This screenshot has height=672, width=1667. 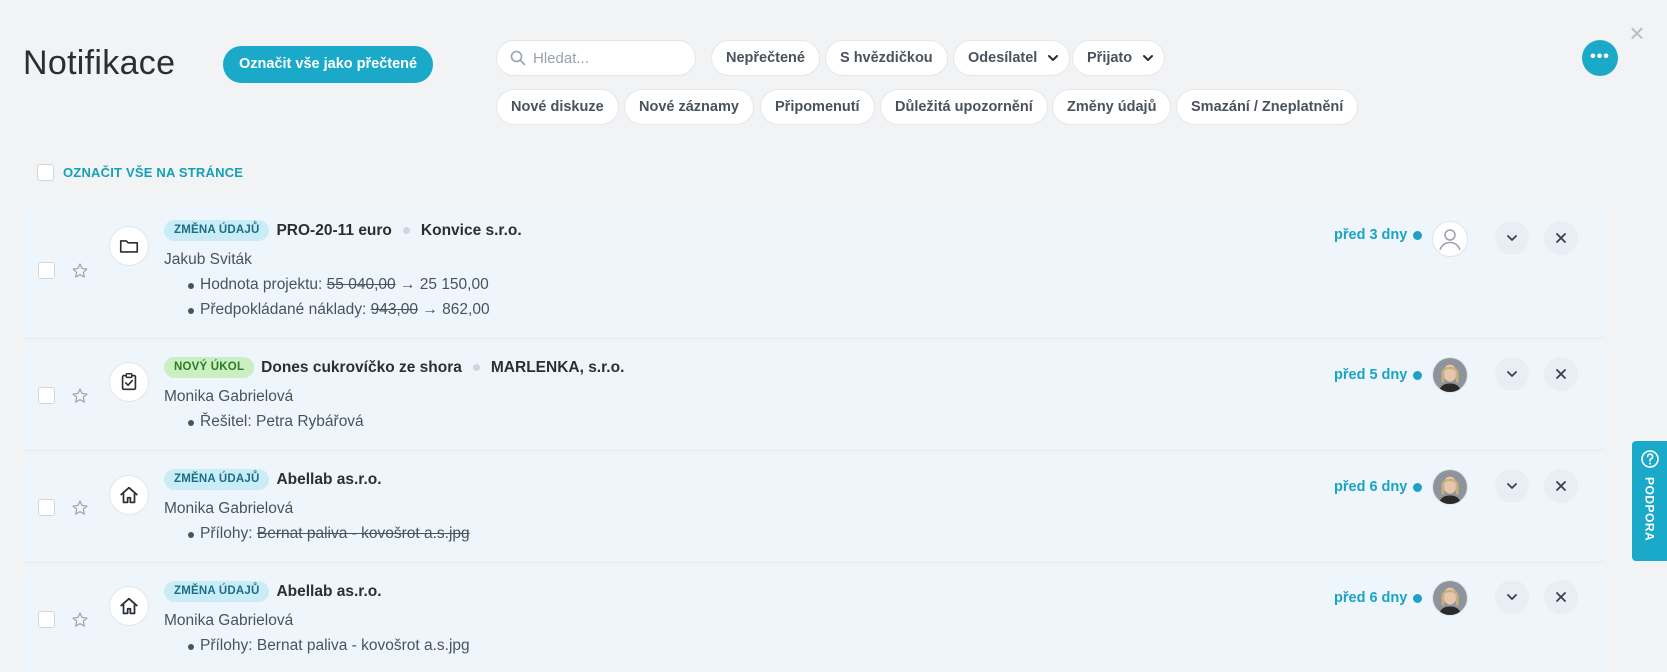 What do you see at coordinates (964, 107) in the screenshot?
I see `filter-important: Důležitá upozornění` at bounding box center [964, 107].